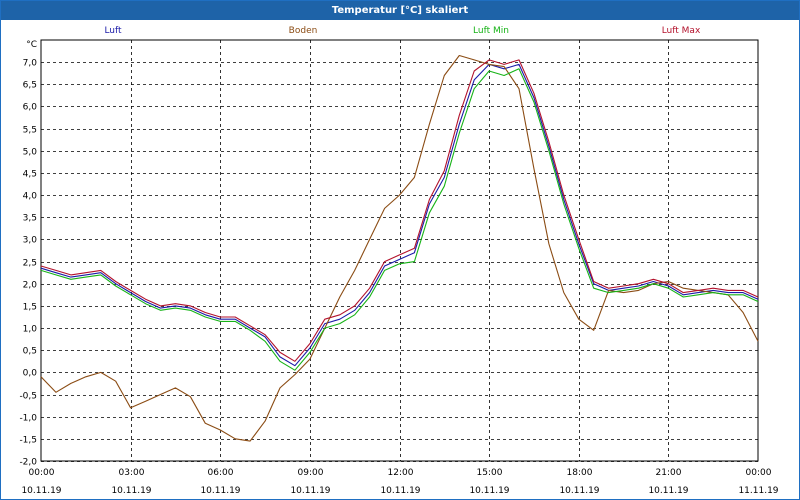 The image size is (800, 500). I want to click on x-tick-time: 21:00, so click(669, 473).